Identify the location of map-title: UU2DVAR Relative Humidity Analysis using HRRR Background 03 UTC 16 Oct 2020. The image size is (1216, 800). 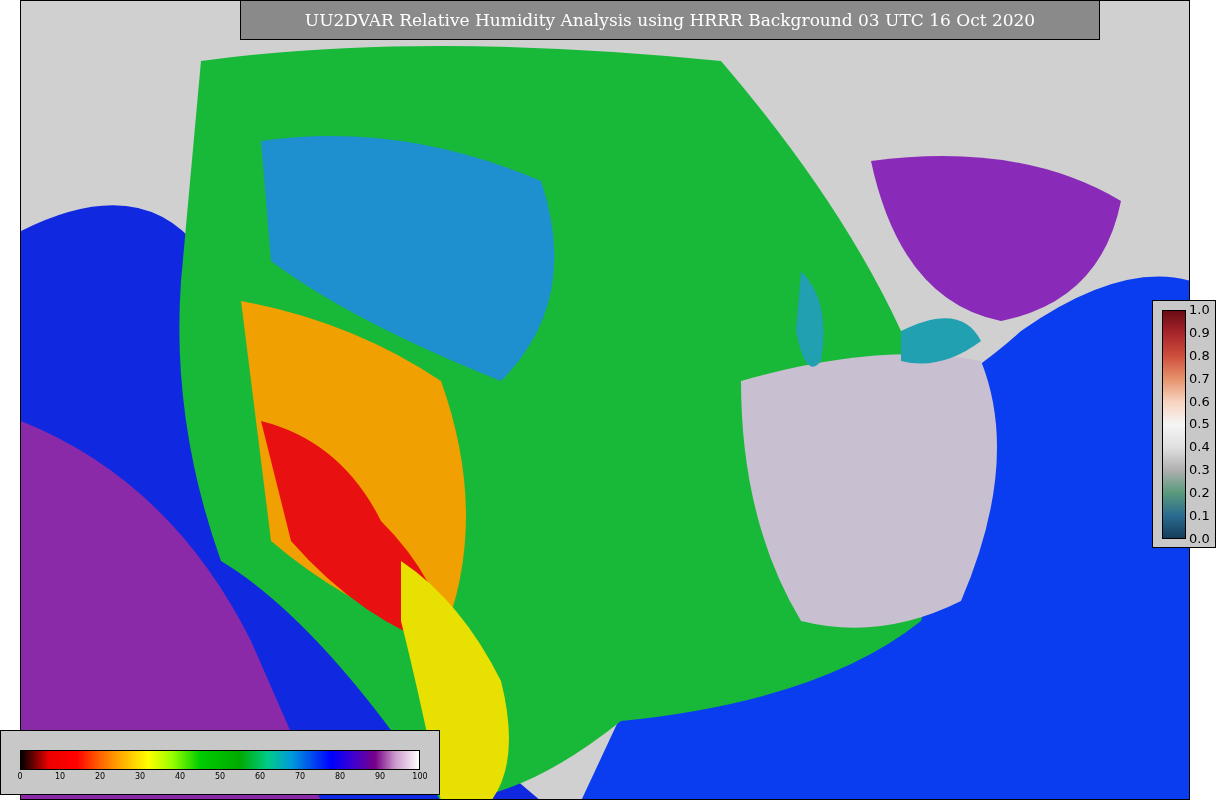
(670, 20).